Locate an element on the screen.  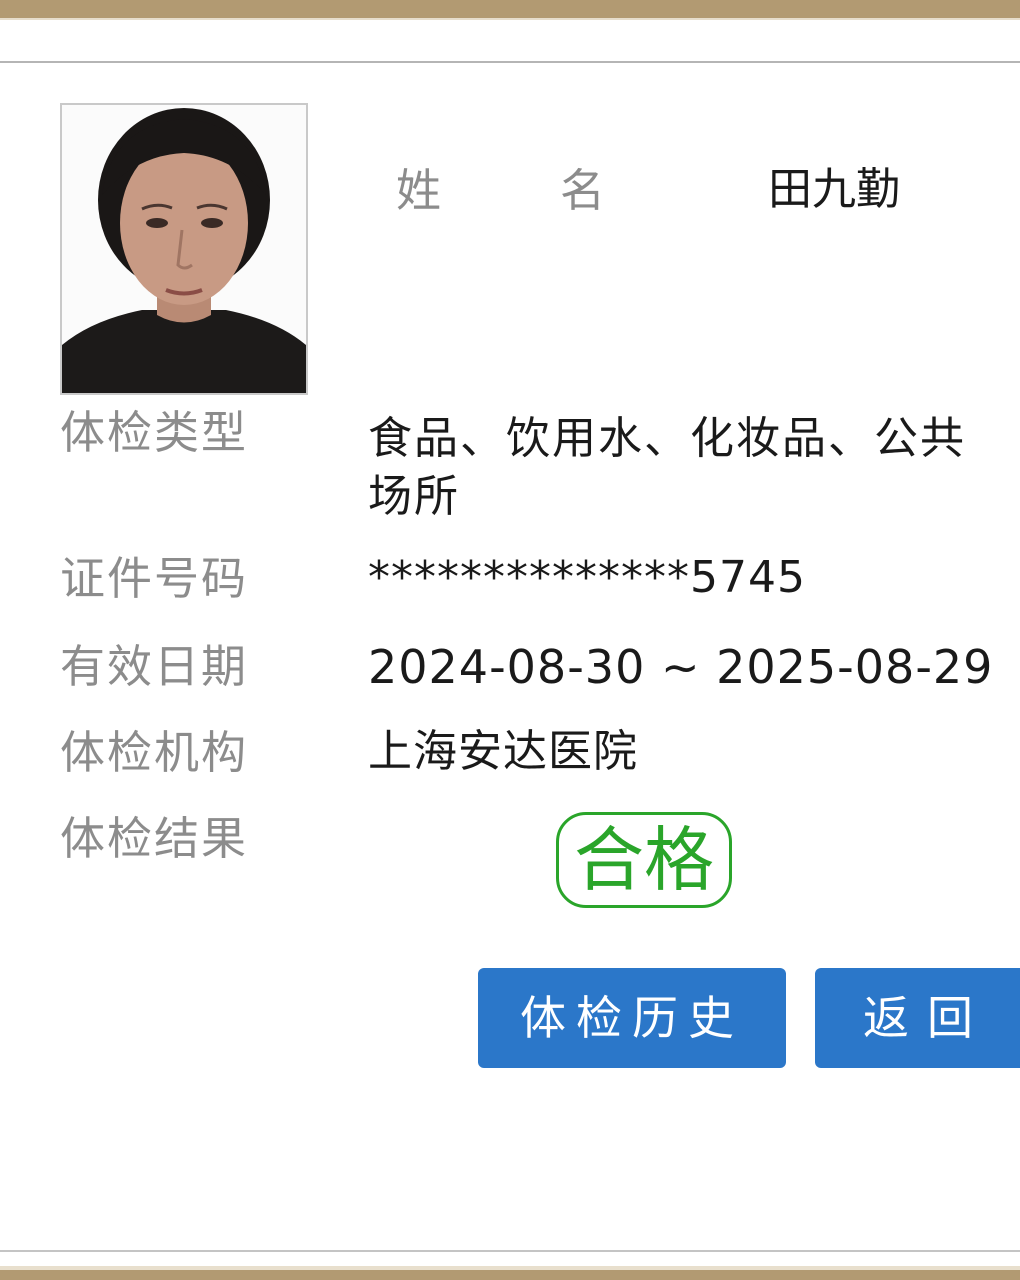
footer-divider is located at coordinates (510, 1251).